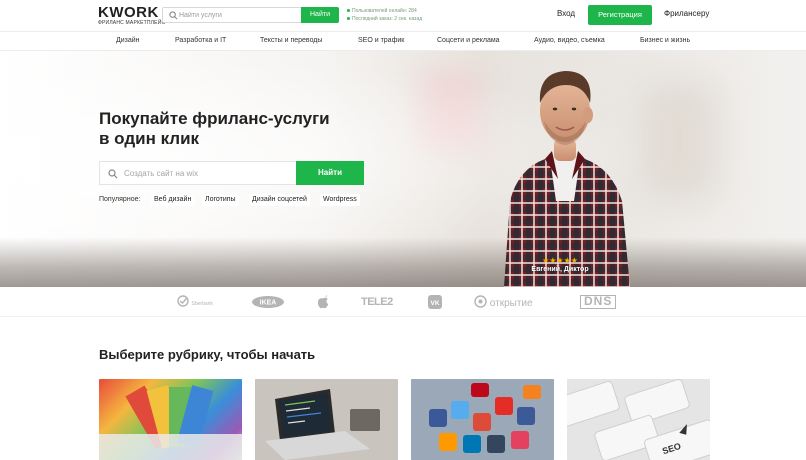  Describe the element at coordinates (403, 302) in the screenshot. I see `client-logos-strip: Sberbank IKEA TELE2 VK ОТКРЫТИЕ DNS` at that location.